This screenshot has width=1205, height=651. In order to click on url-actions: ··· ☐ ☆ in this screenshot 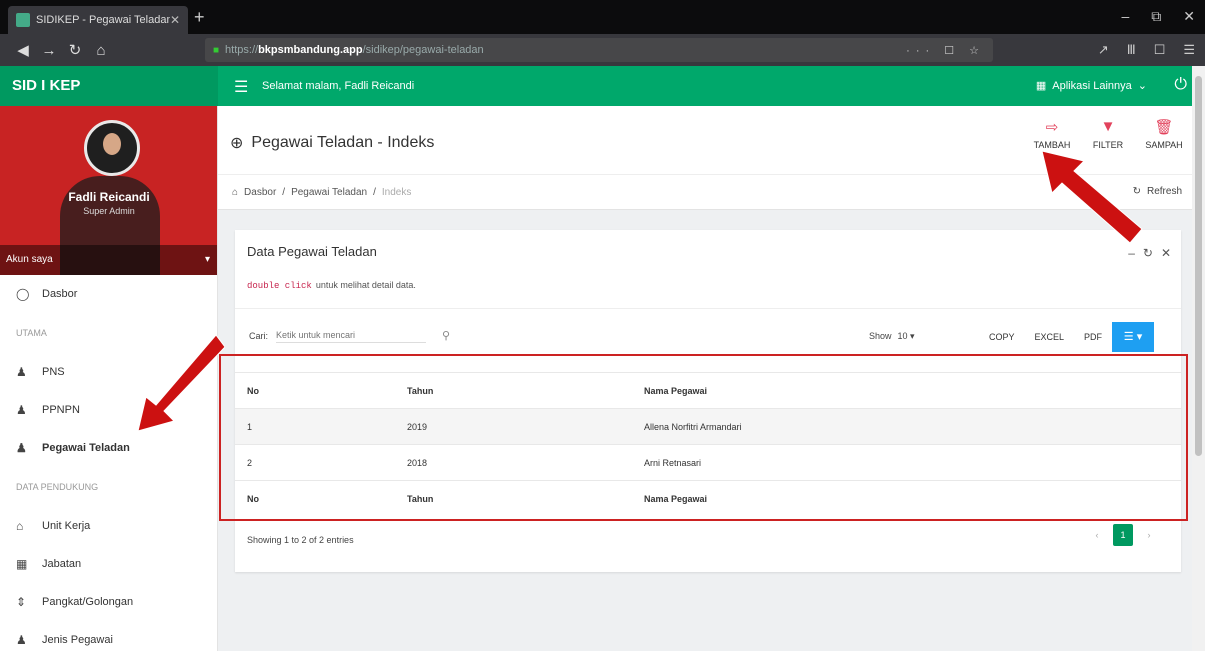, I will do `click(945, 50)`.